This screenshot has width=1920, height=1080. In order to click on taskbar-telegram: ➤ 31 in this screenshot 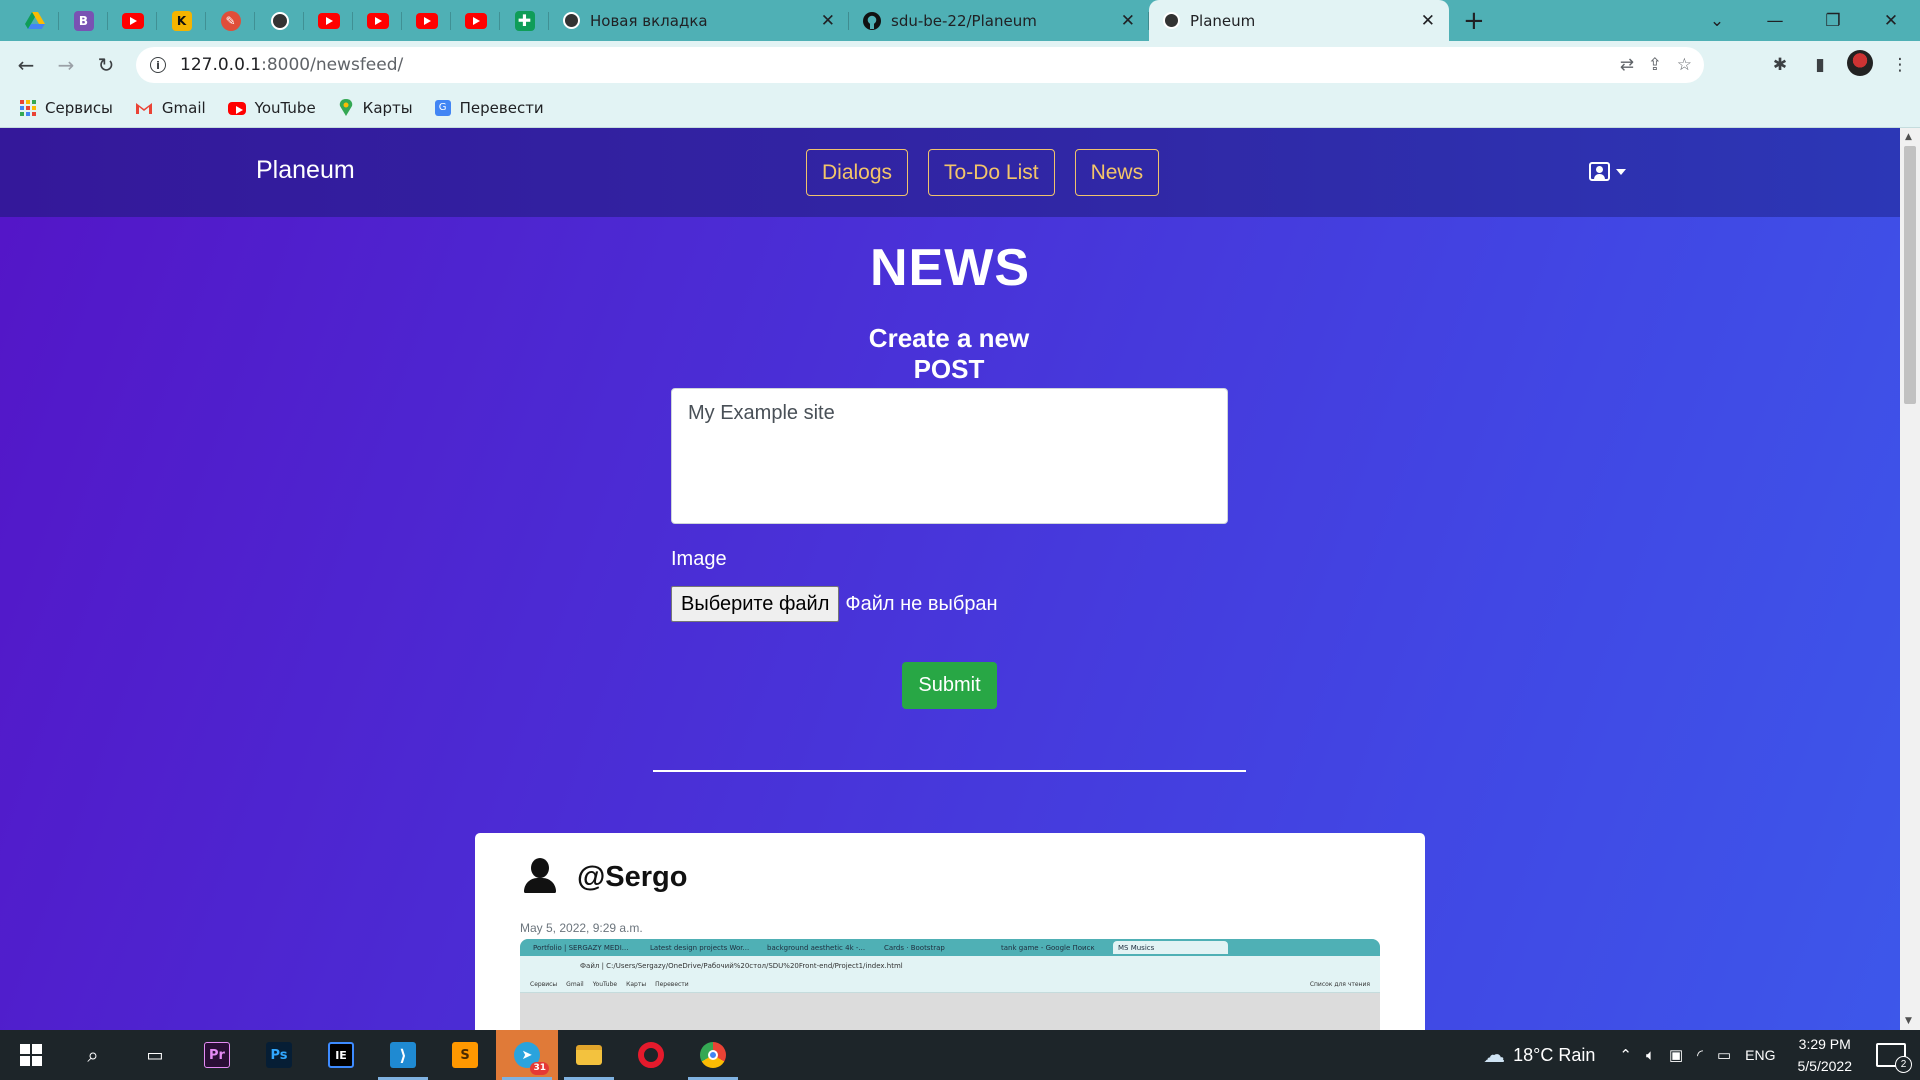, I will do `click(527, 1055)`.